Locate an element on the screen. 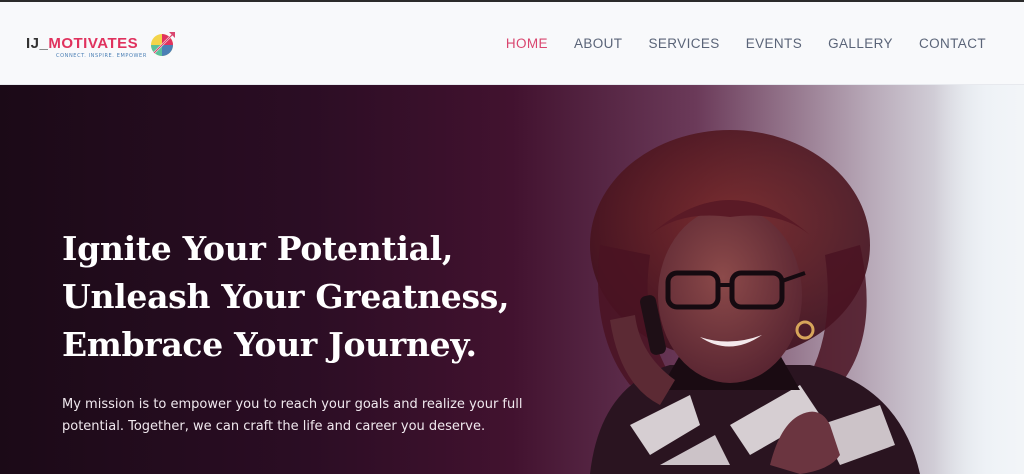 The width and height of the screenshot is (1024, 474). nav-about: ABOUT is located at coordinates (598, 43).